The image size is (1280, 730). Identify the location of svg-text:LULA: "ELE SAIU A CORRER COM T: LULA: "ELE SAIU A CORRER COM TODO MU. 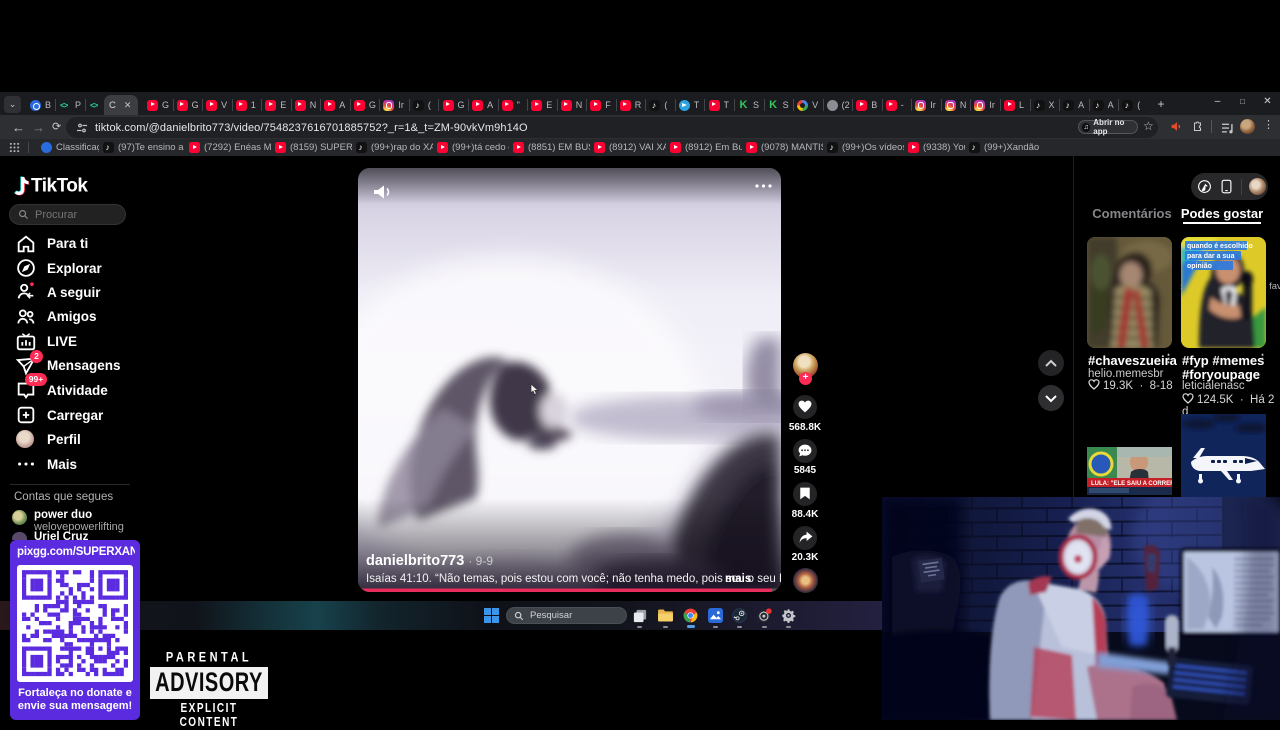
(1131, 484).